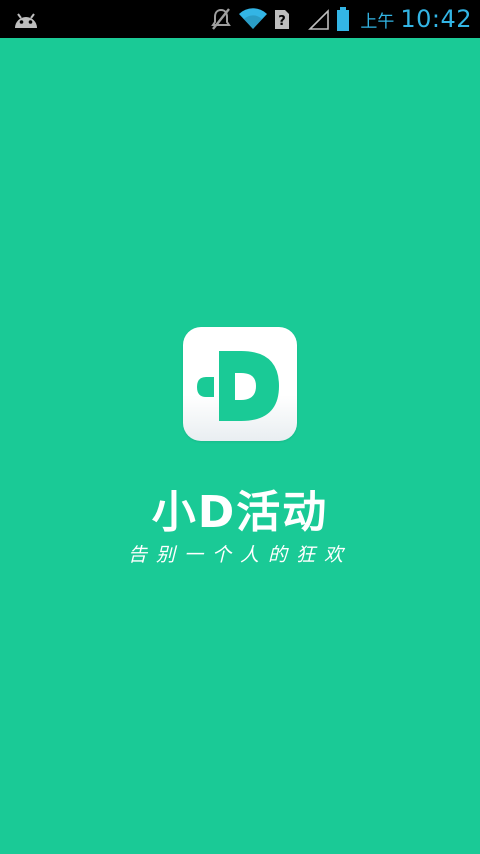 Image resolution: width=480 pixels, height=854 pixels. What do you see at coordinates (436, 19) in the screenshot?
I see `status-clock: 10:42` at bounding box center [436, 19].